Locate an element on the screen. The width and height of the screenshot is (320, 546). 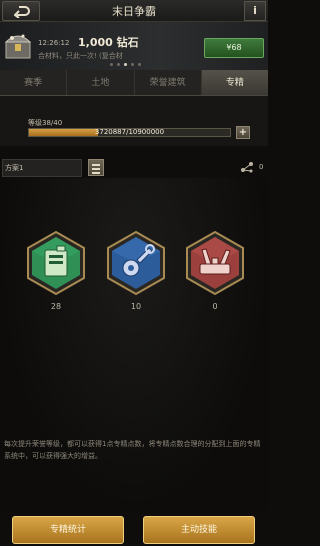
active-skills-button: 主动技能 is located at coordinates (199, 530).